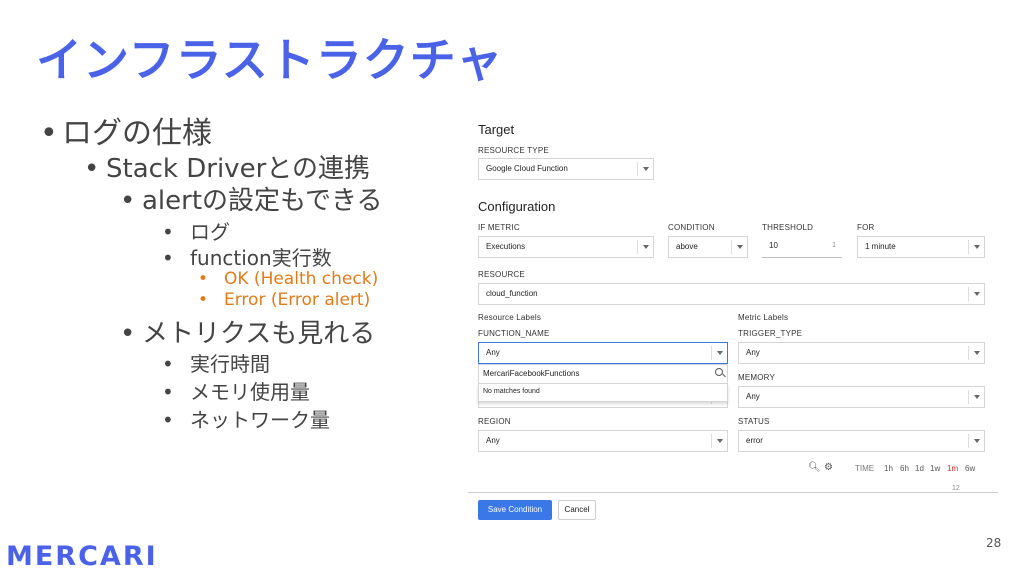  Describe the element at coordinates (501, 274) in the screenshot. I see `resource-label: RESOURCE` at that location.